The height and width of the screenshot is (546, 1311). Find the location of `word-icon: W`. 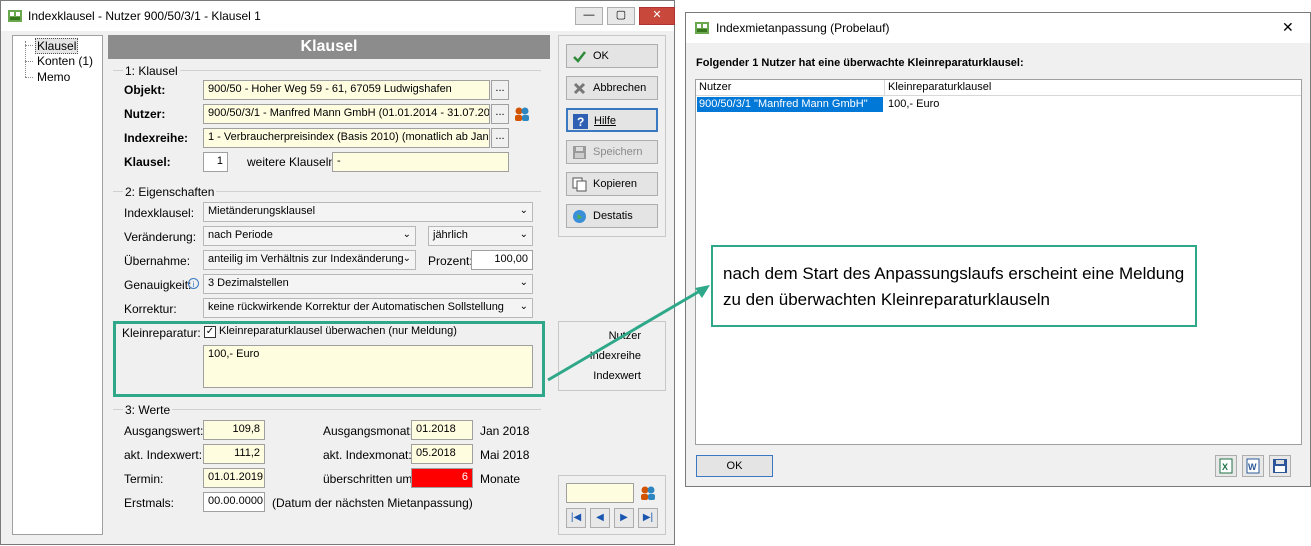

word-icon: W is located at coordinates (1253, 466).